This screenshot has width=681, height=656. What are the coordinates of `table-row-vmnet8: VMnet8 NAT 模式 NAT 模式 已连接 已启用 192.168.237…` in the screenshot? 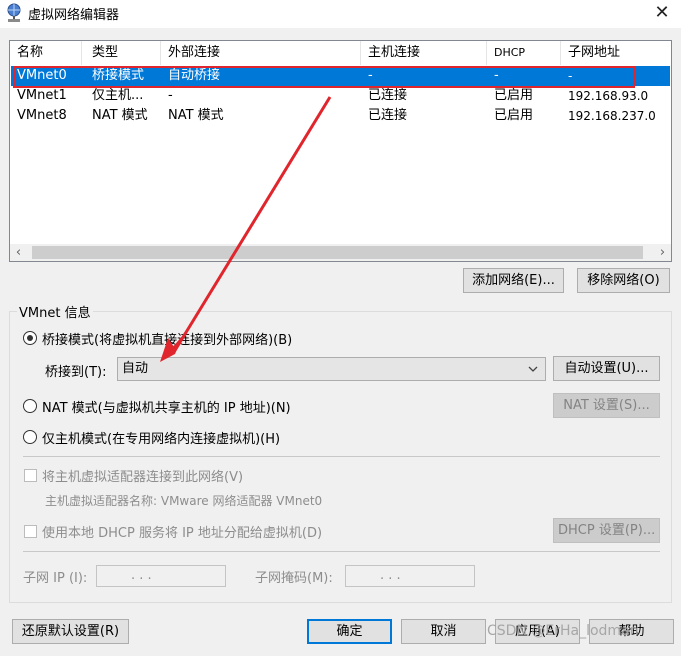 It's located at (340, 116).